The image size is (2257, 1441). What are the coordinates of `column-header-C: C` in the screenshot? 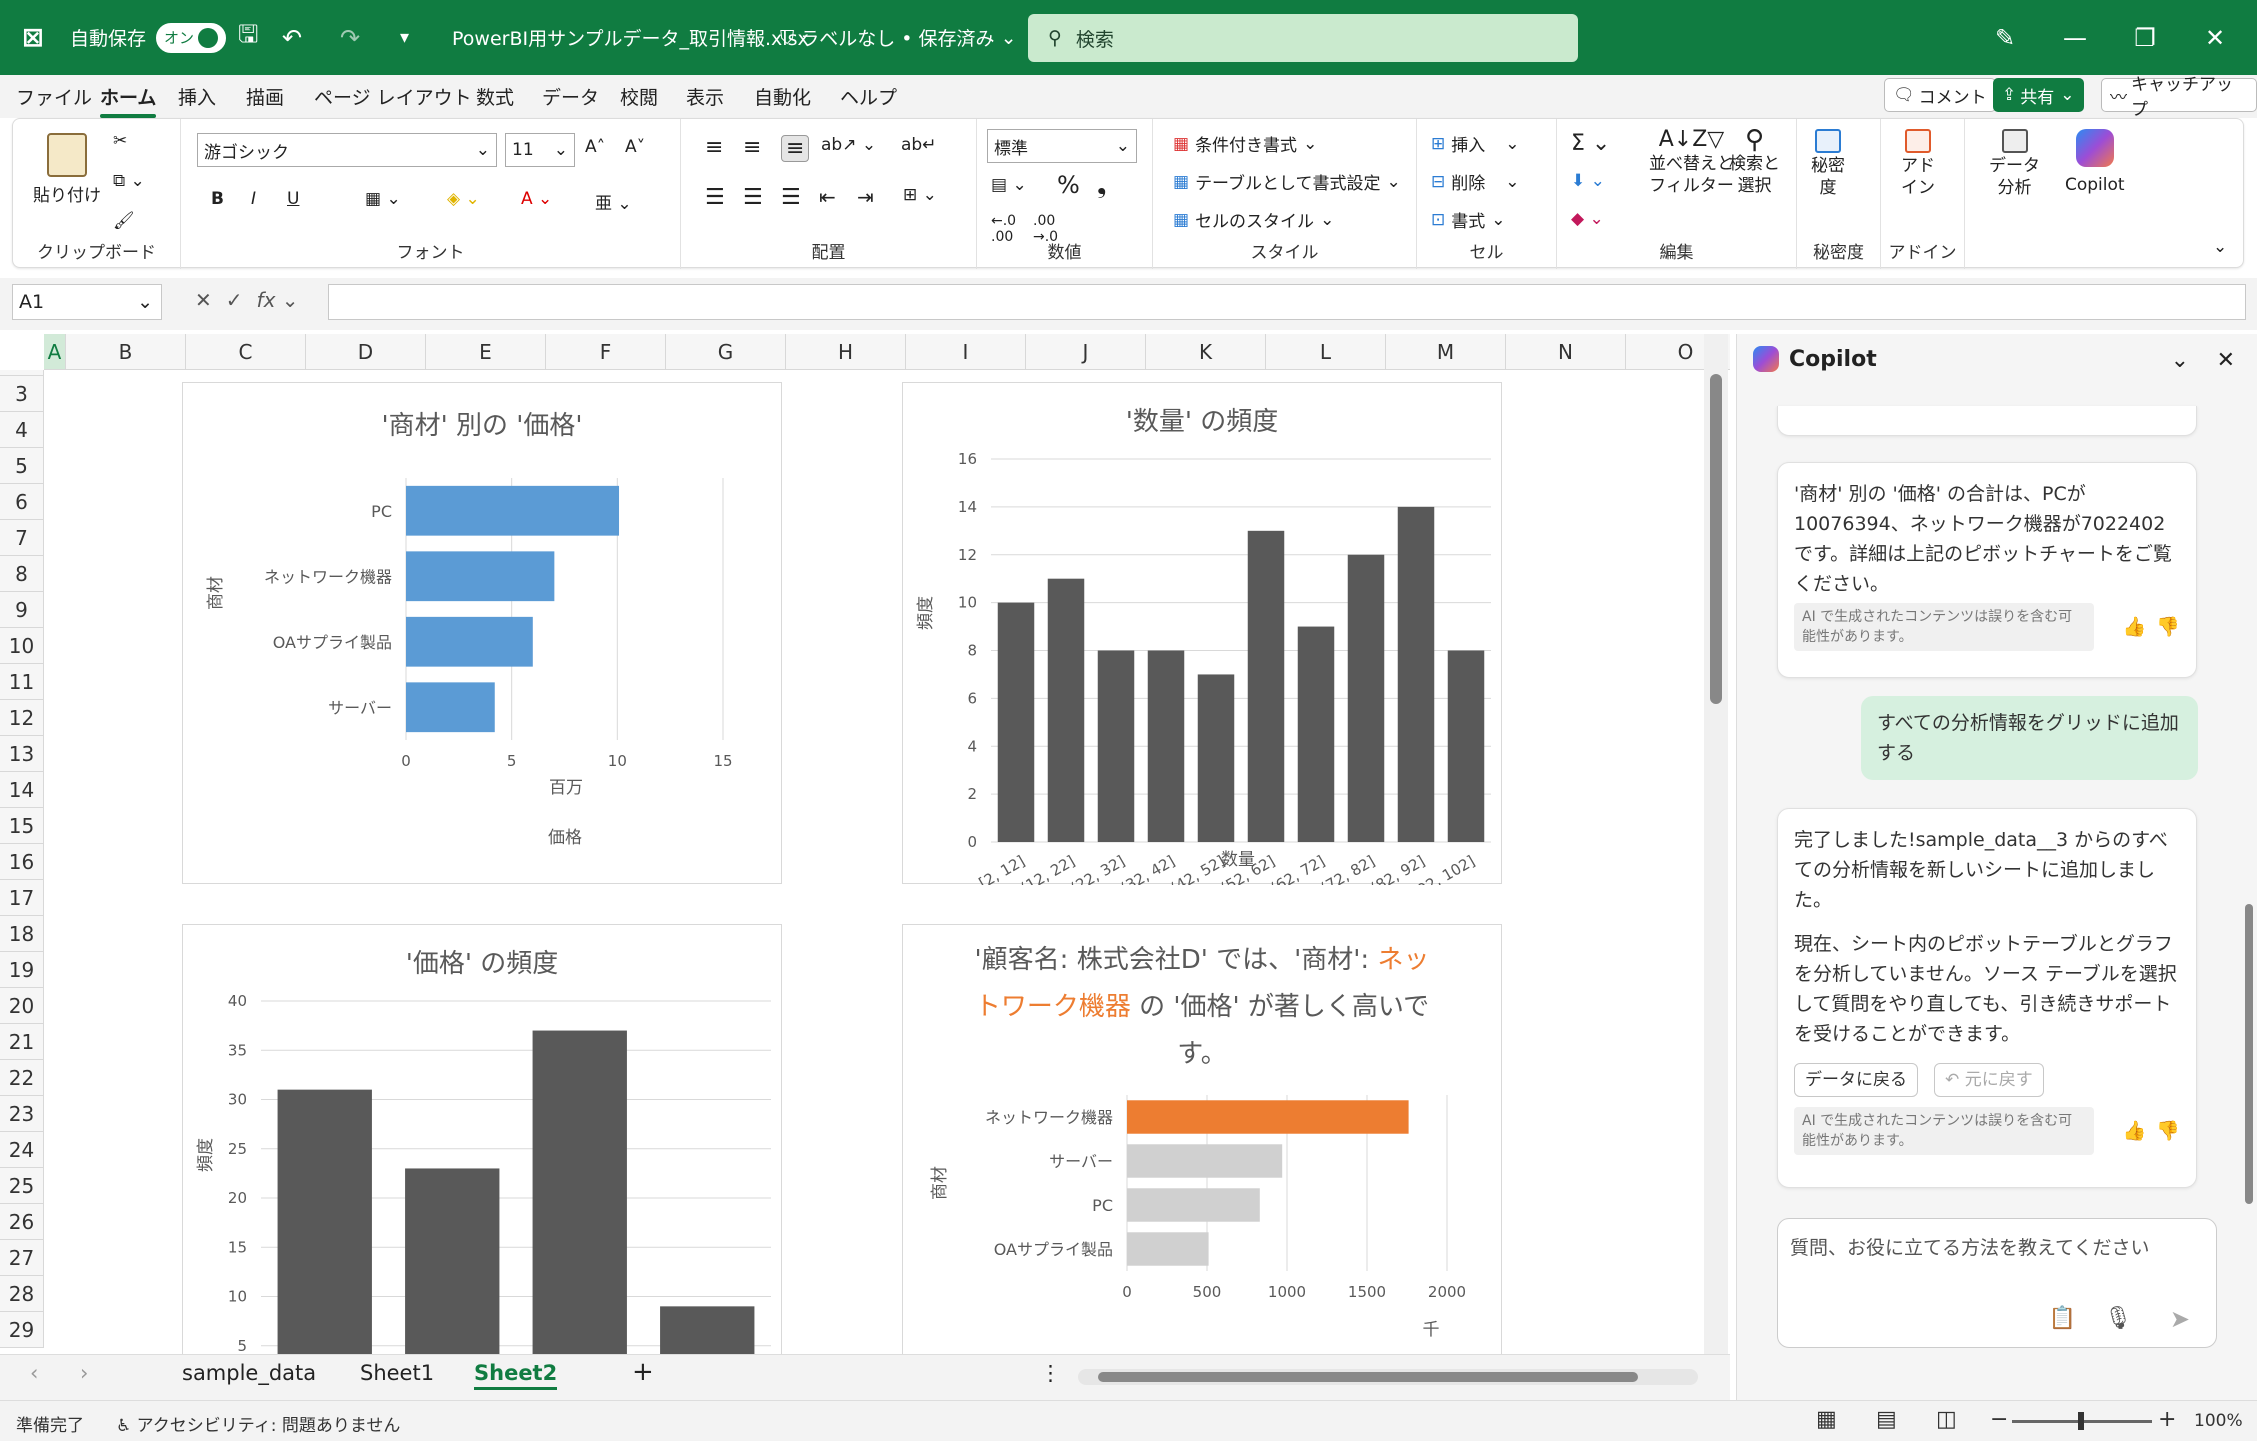 It's located at (246, 352).